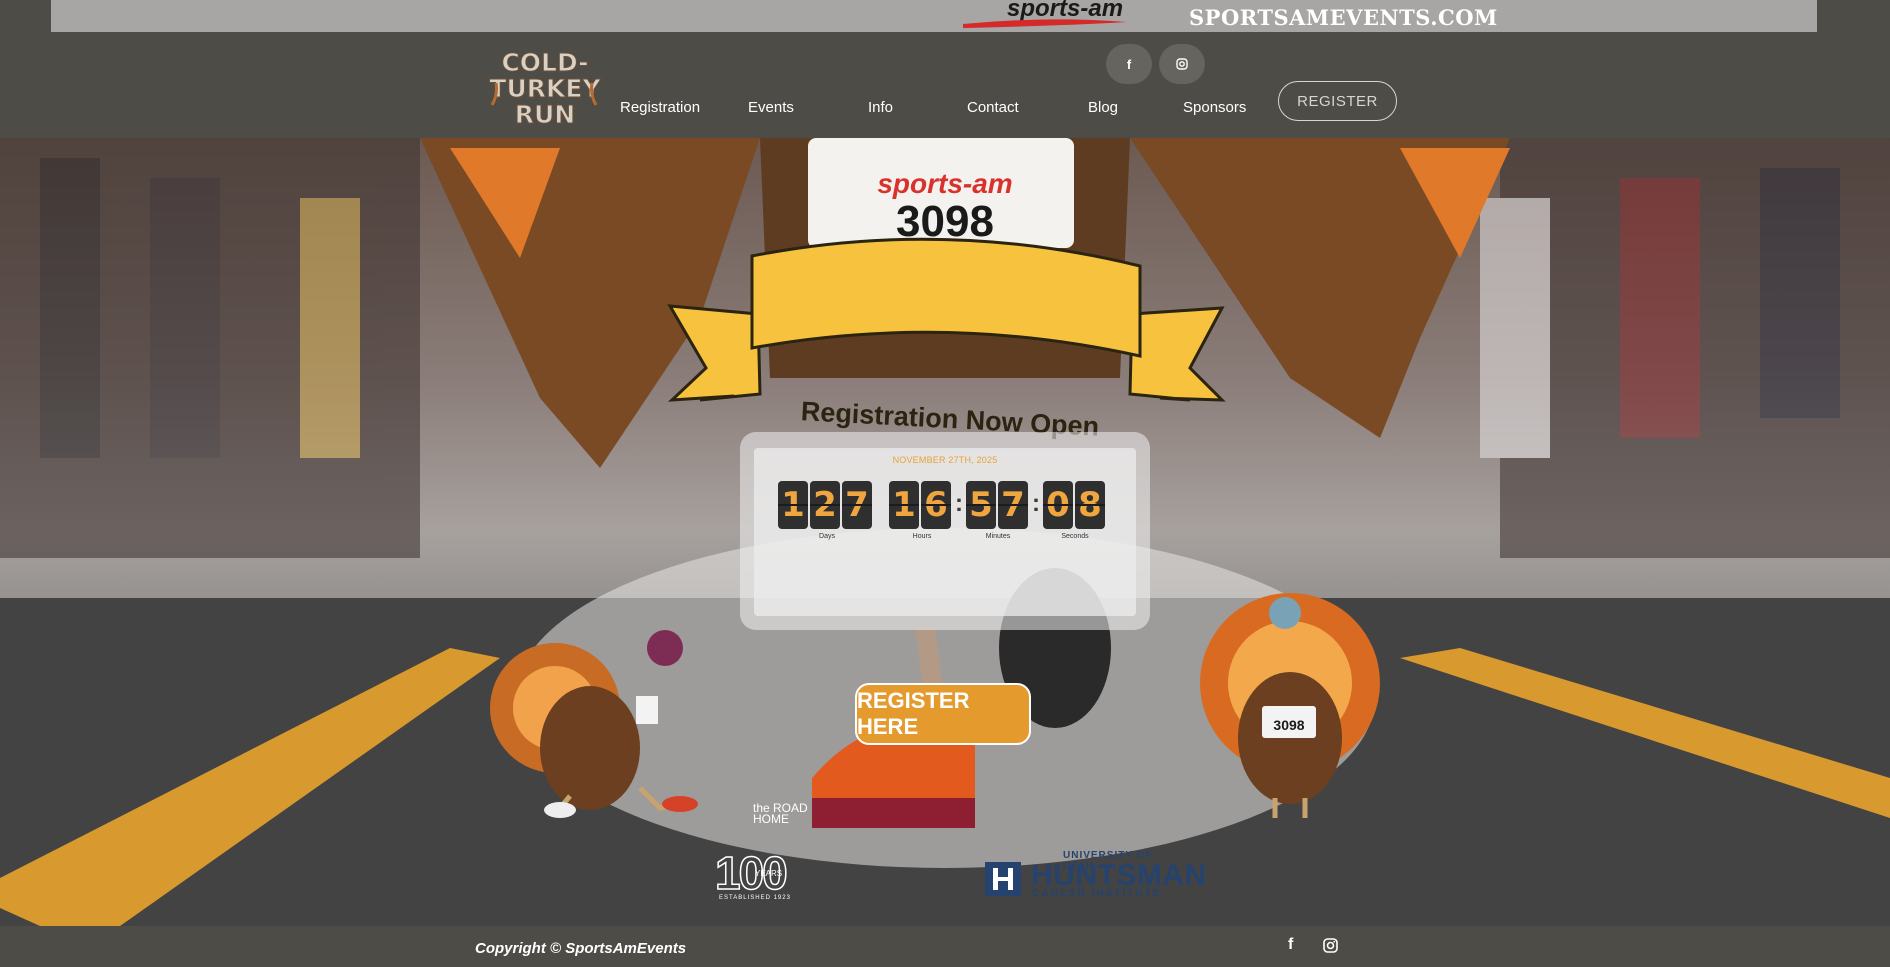 The image size is (1890, 967). What do you see at coordinates (1288, 725) in the screenshot?
I see `right-turkey-bib-number: 3098` at bounding box center [1288, 725].